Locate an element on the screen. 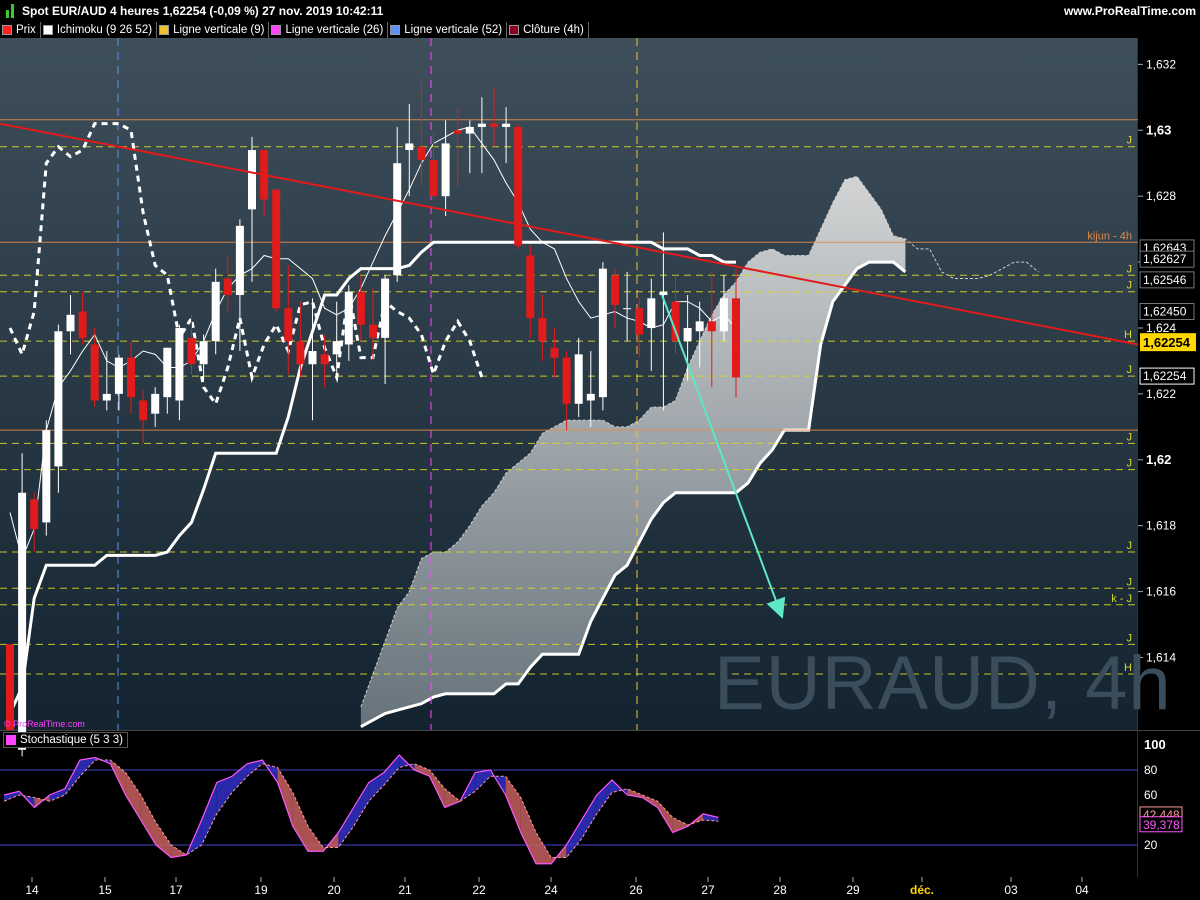  legend-item: Ligne verticale (52) is located at coordinates (448, 30).